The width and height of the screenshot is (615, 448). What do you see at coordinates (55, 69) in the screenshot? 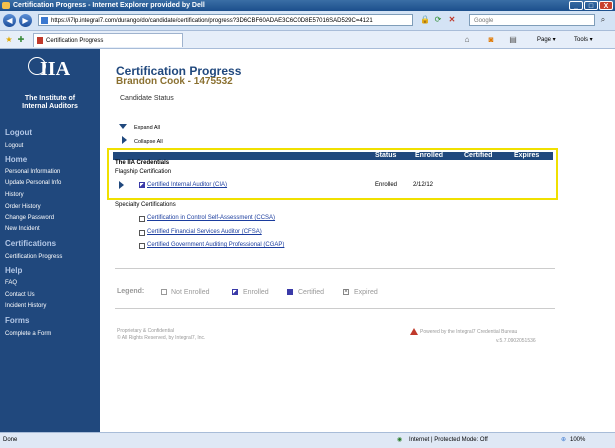
I see `logo-mark: IIA` at bounding box center [55, 69].